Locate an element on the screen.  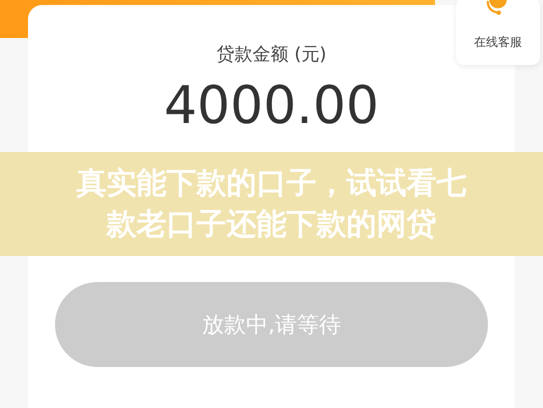
banner-title-line: 真实能下款的口子，试试看七 is located at coordinates (271, 184).